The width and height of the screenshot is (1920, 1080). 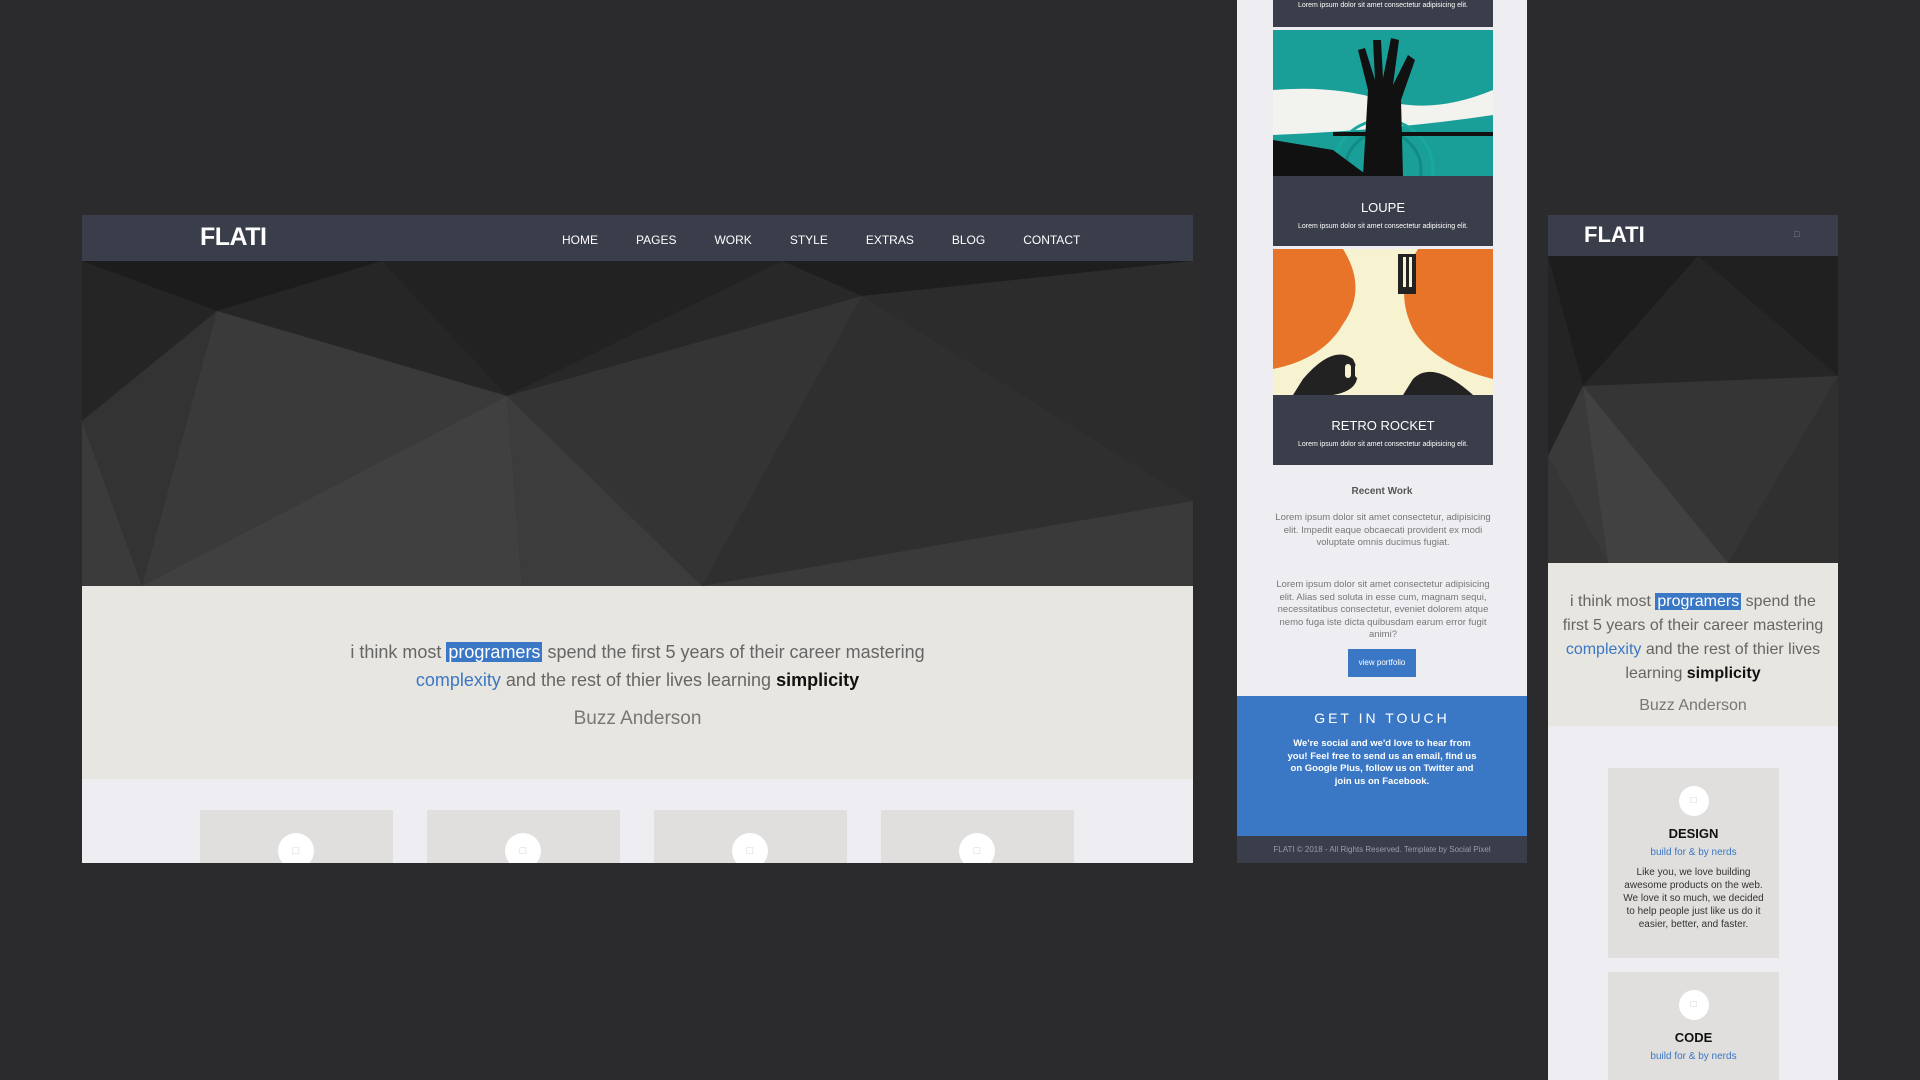 What do you see at coordinates (1382, 718) in the screenshot?
I see `get-in-touch-heading: GET IN TOUCH` at bounding box center [1382, 718].